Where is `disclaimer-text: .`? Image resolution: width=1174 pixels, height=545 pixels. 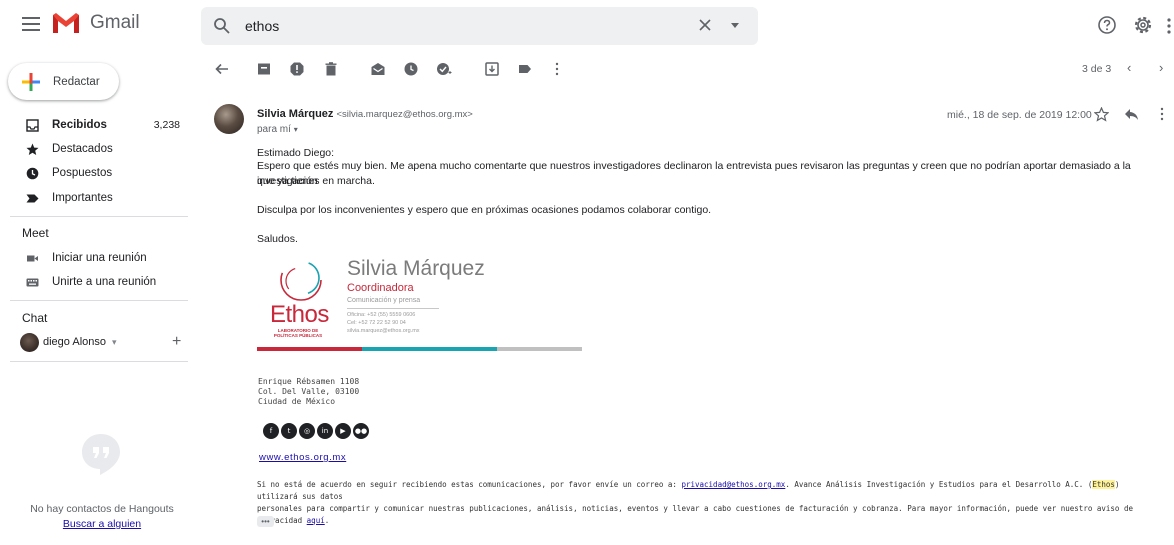 disclaimer-text: . is located at coordinates (327, 520).